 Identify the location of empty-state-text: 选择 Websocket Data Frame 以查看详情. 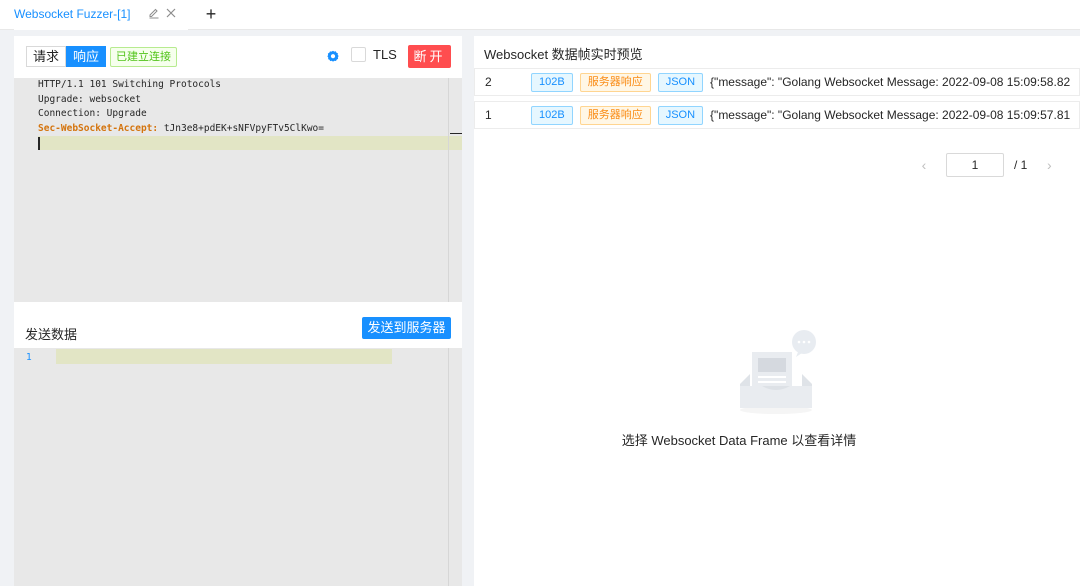
(739, 440).